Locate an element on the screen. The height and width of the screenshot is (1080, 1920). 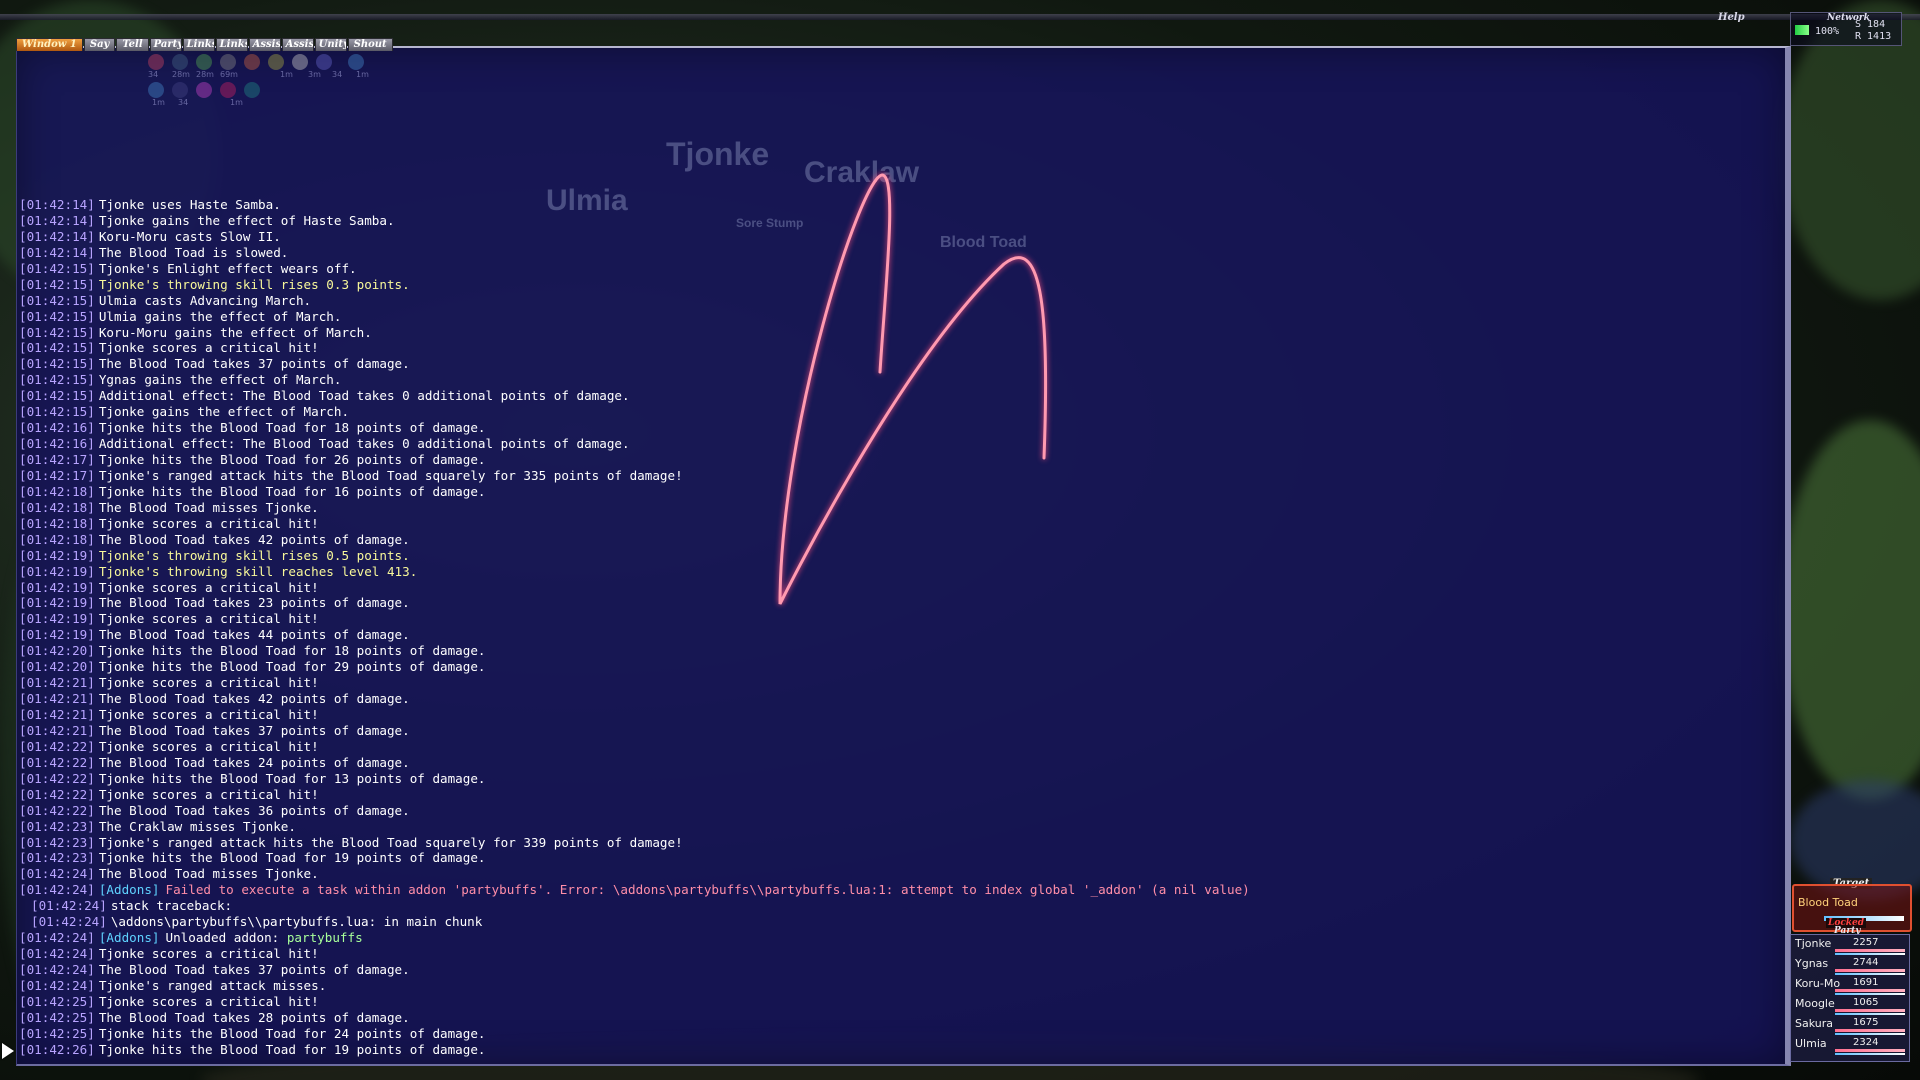
party-member: Koru-Mo 1691 is located at coordinates (1851, 987).